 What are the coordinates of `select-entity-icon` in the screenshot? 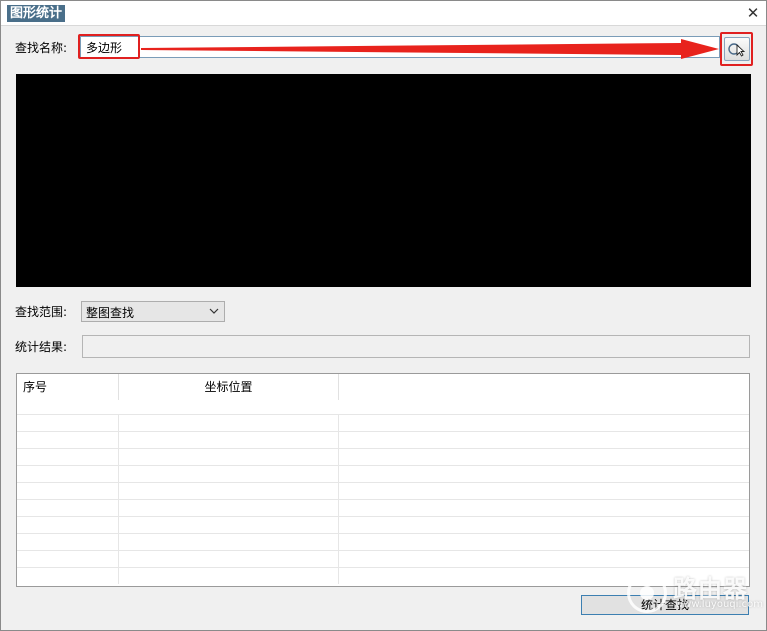 It's located at (737, 50).